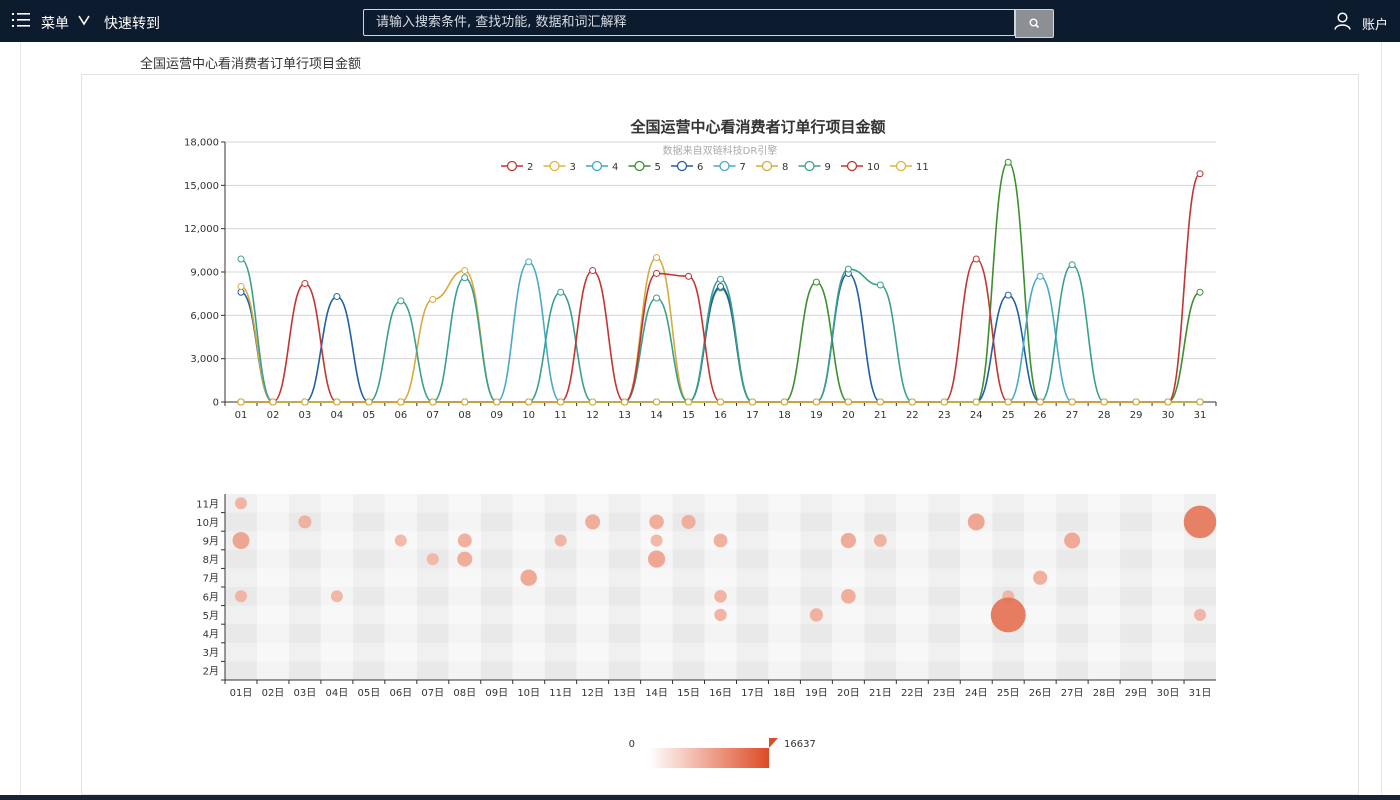 Image resolution: width=1400 pixels, height=800 pixels. I want to click on legend-item-7: 7, so click(729, 166).